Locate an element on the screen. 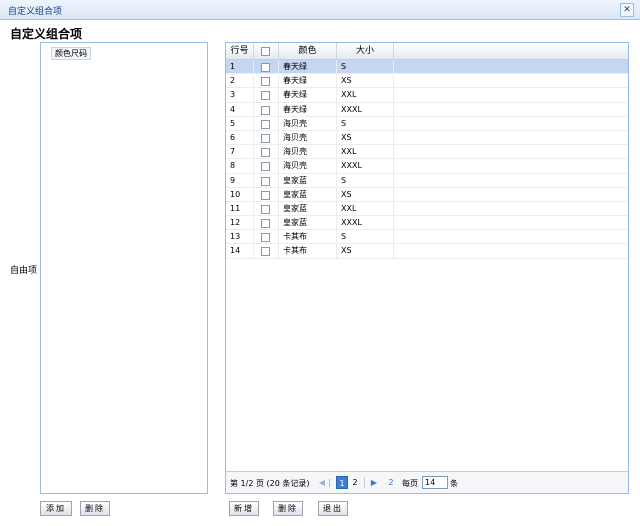  window-titlebar: 自定义组合项 ✕ is located at coordinates (320, 10).